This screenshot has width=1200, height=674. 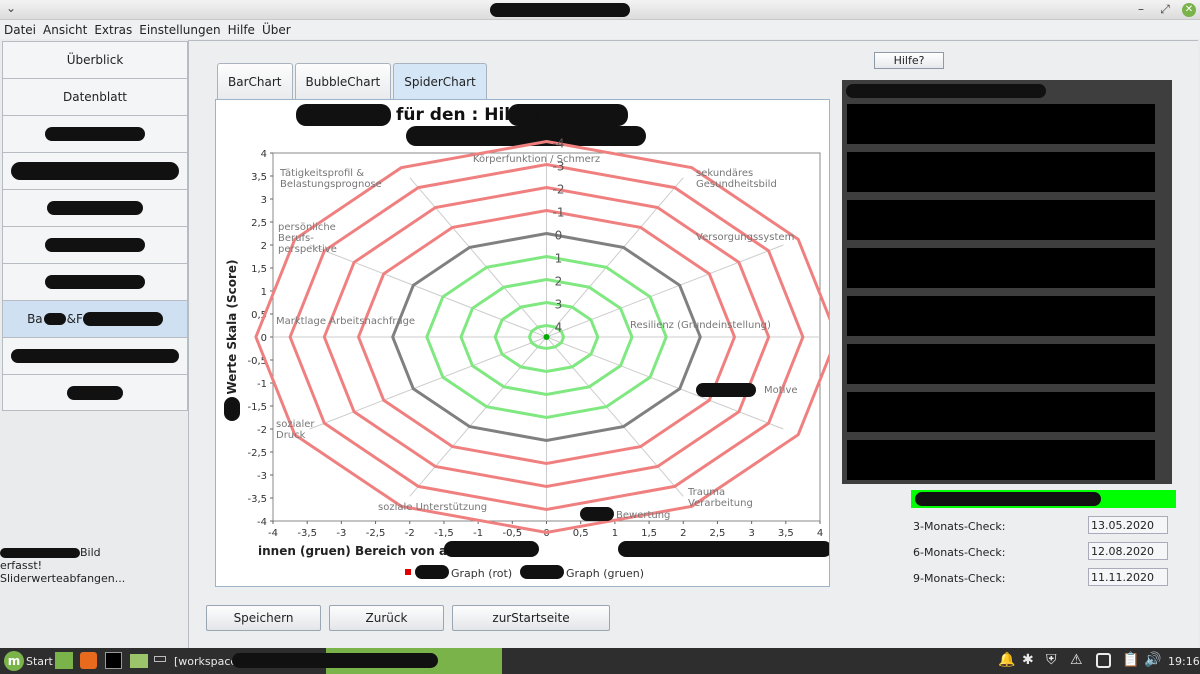 I want to click on radar-axis-label: Gesundheitsbild, so click(x=736, y=184).